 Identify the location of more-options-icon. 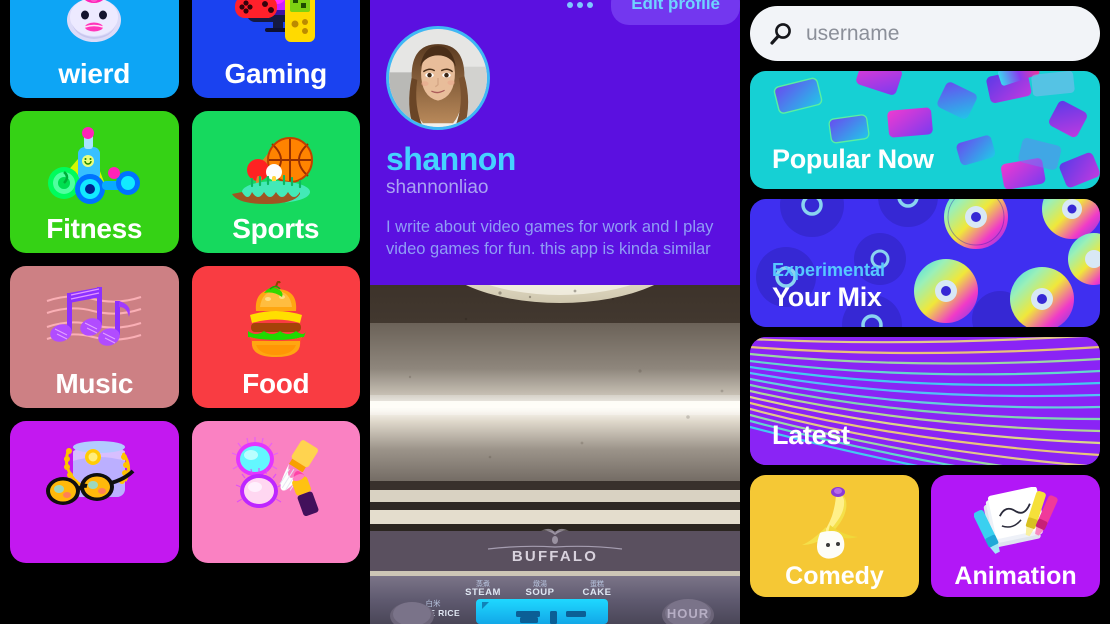
(580, 7).